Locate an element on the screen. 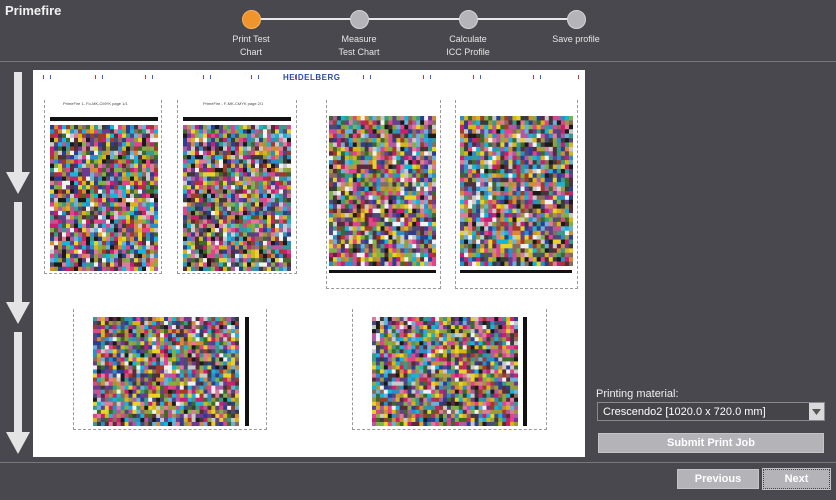 Image resolution: width=836 pixels, height=500 pixels. next-button: Next is located at coordinates (796, 479).